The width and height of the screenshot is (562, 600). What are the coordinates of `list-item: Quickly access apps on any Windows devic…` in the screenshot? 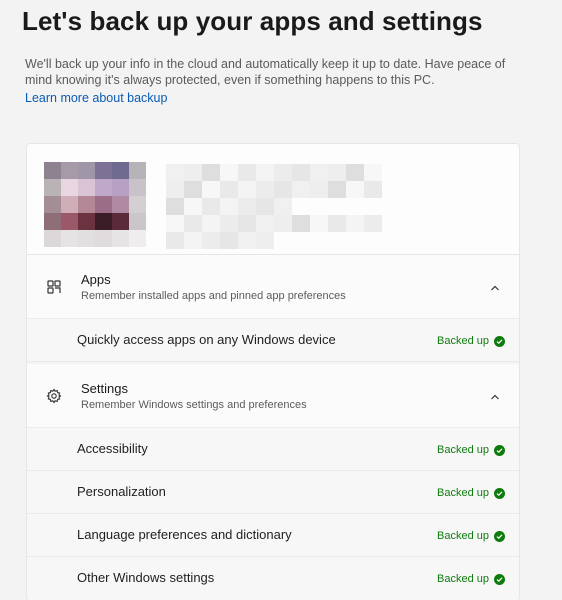 It's located at (273, 340).